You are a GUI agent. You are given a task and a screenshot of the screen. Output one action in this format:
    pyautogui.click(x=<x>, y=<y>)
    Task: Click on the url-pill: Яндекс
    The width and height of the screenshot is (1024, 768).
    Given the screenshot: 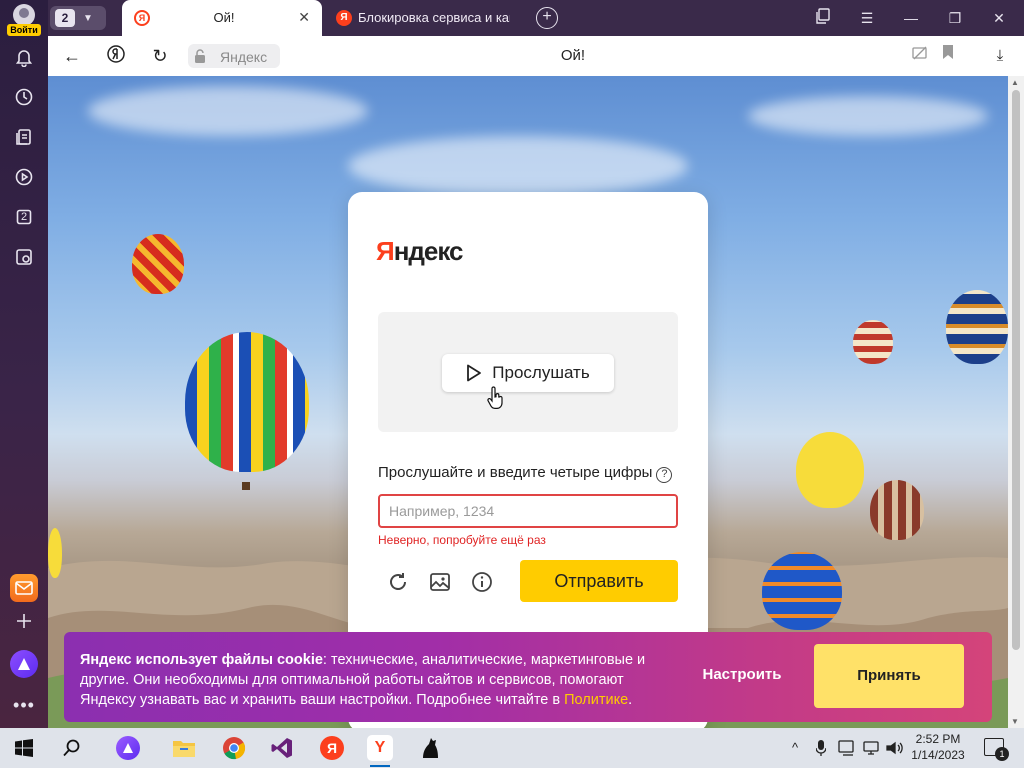 What is the action you would take?
    pyautogui.click(x=234, y=56)
    